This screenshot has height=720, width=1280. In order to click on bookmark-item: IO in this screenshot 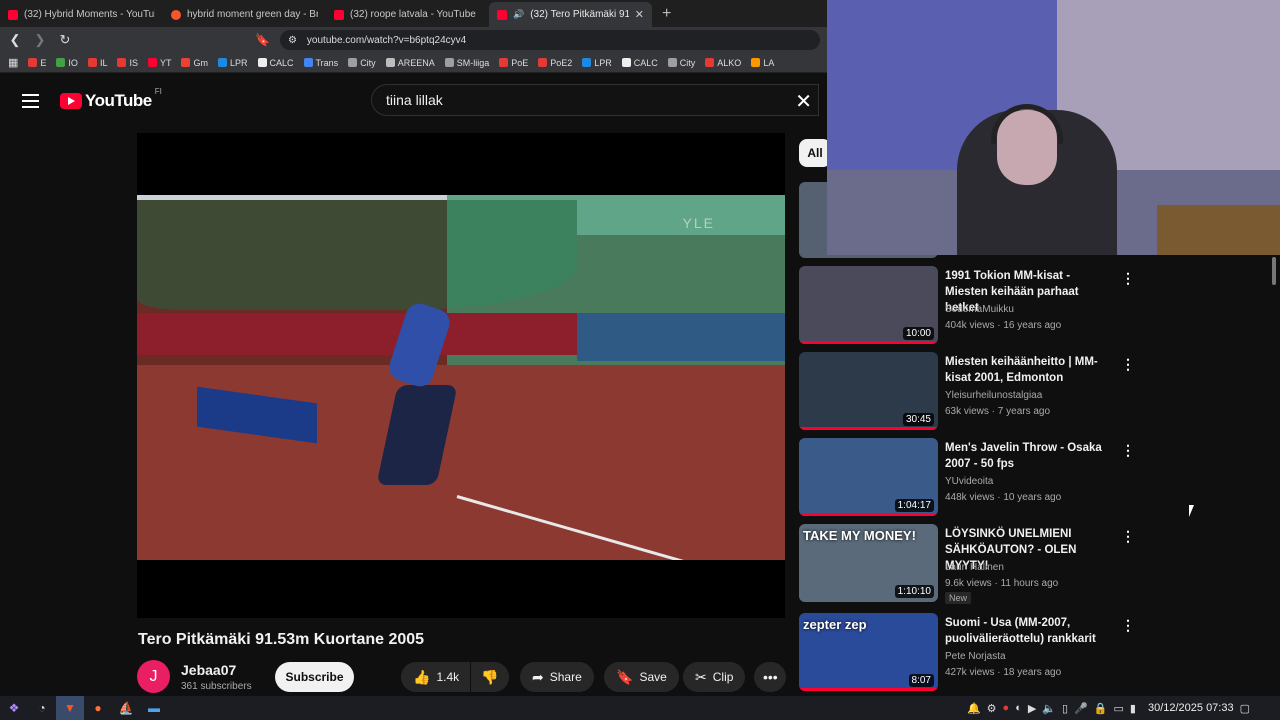, I will do `click(67, 63)`.